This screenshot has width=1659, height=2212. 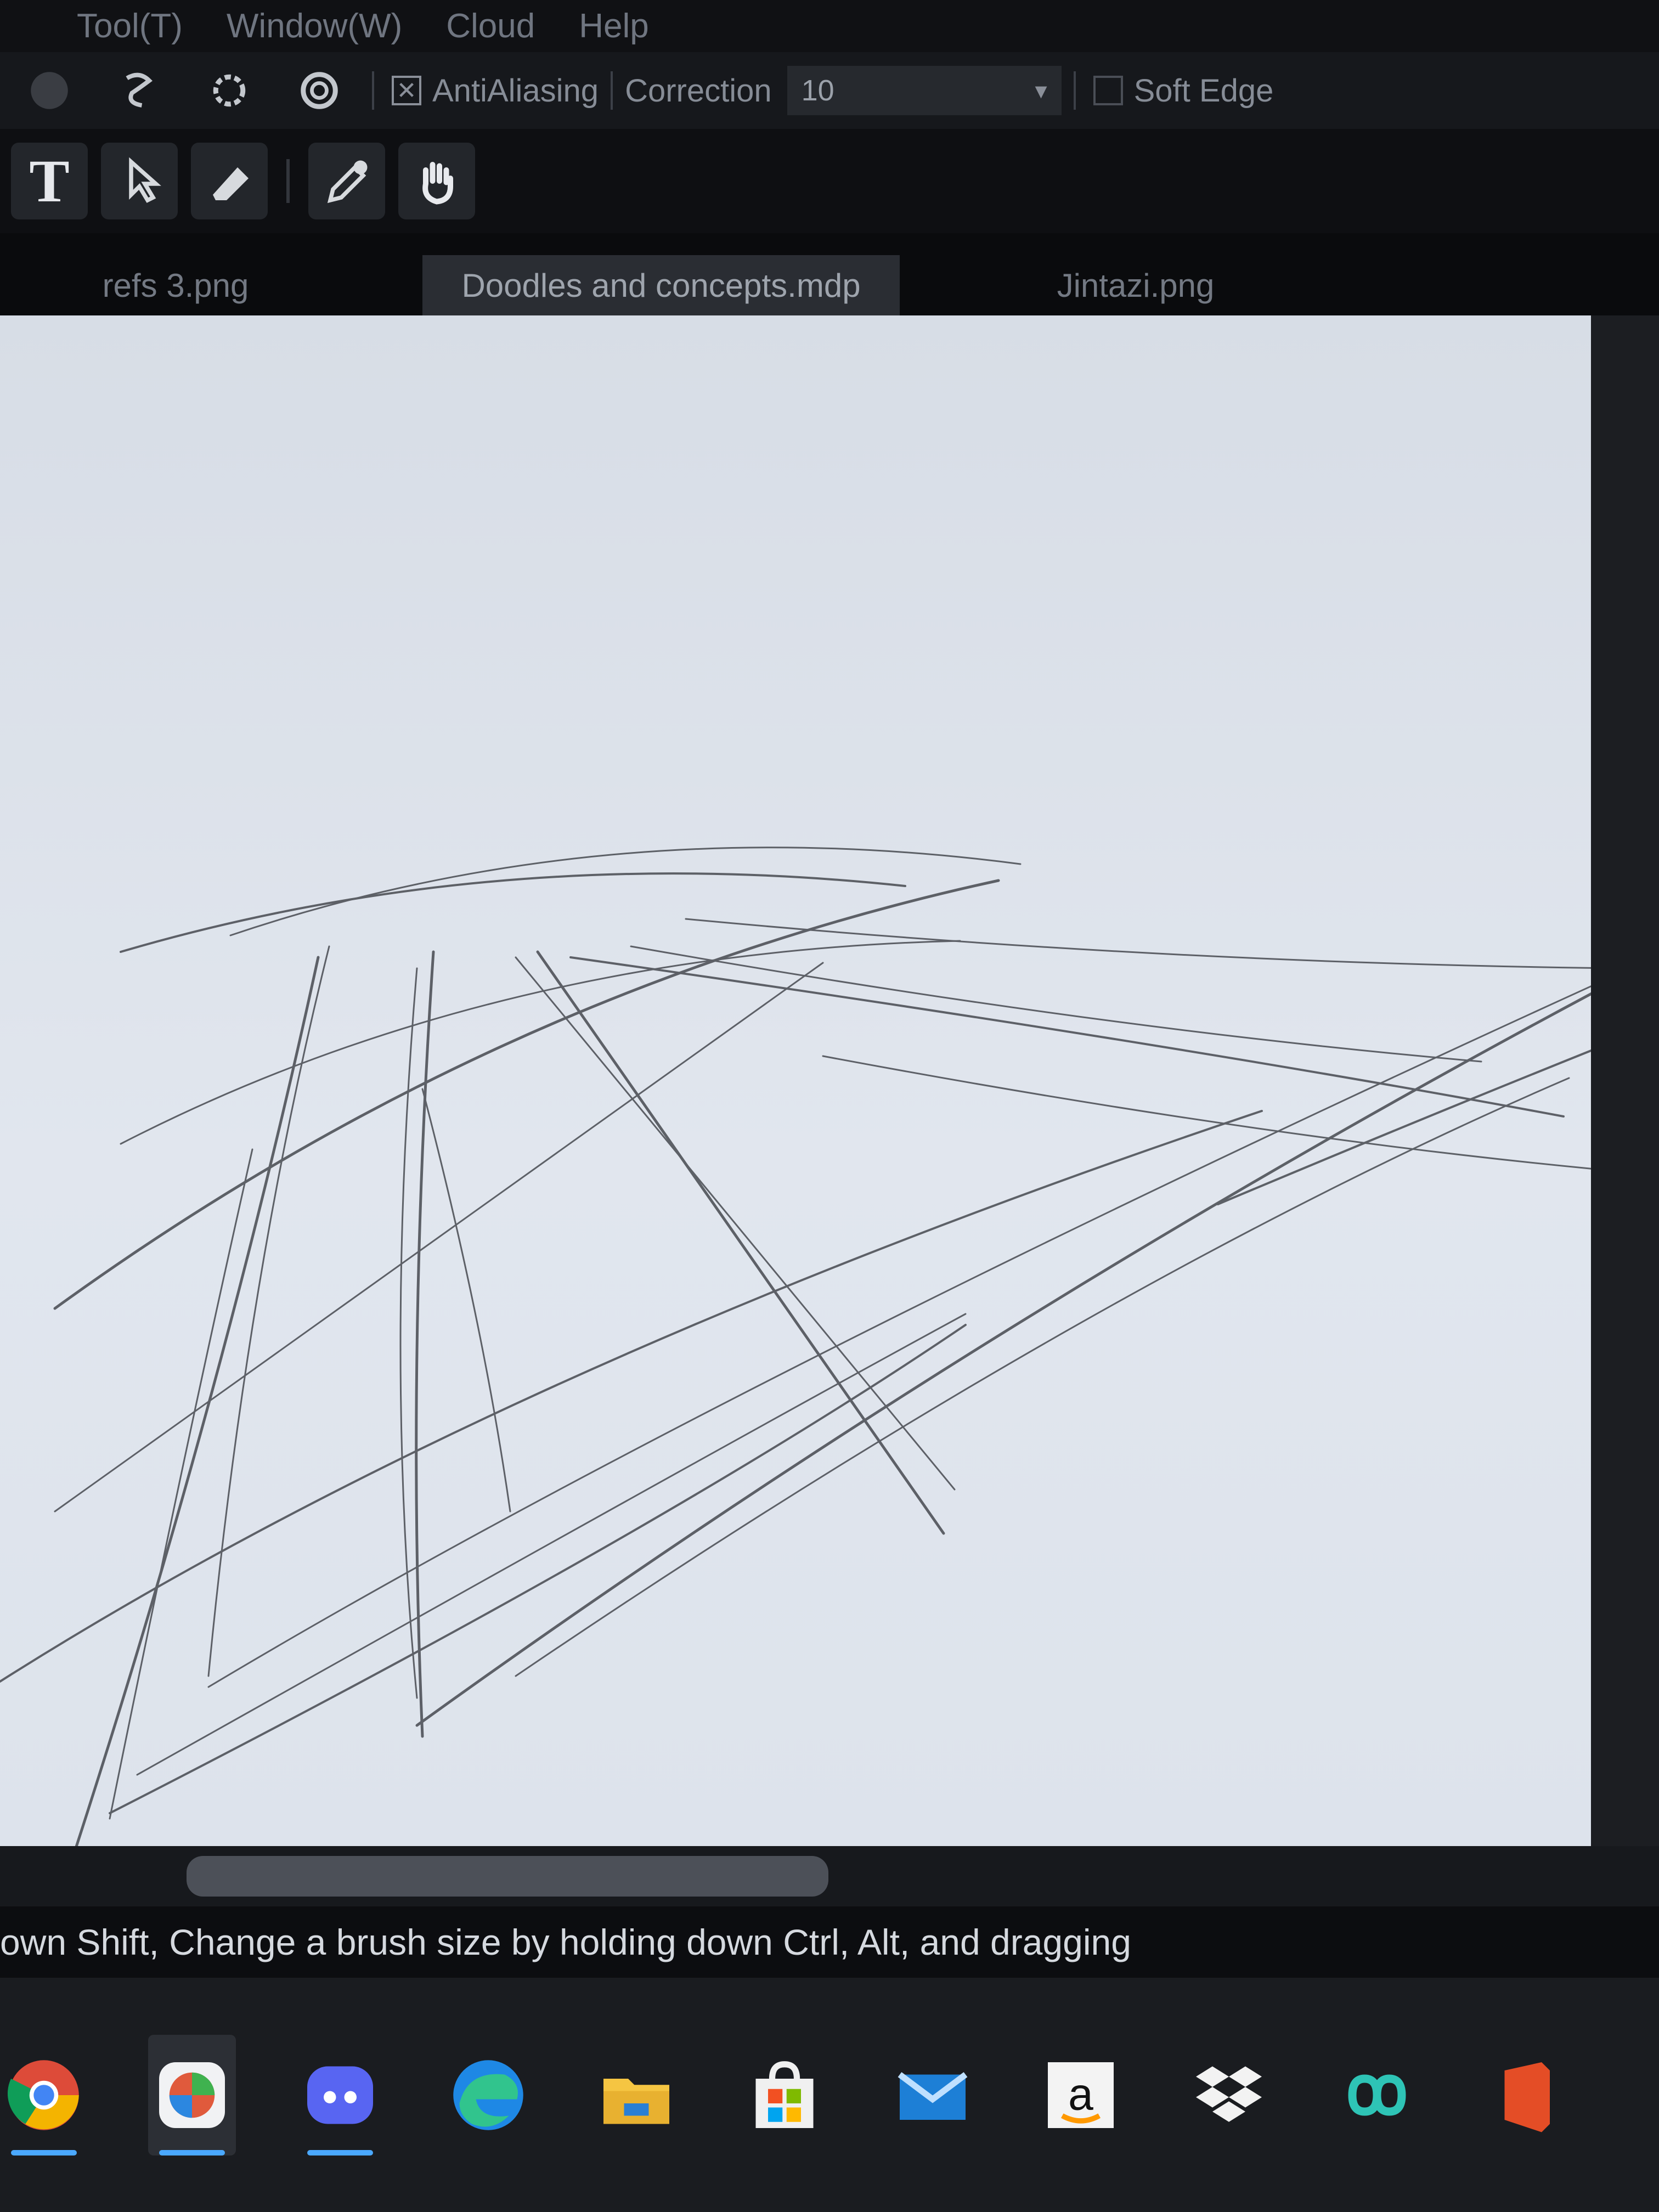 What do you see at coordinates (231, 183) in the screenshot?
I see `eraser-icon` at bounding box center [231, 183].